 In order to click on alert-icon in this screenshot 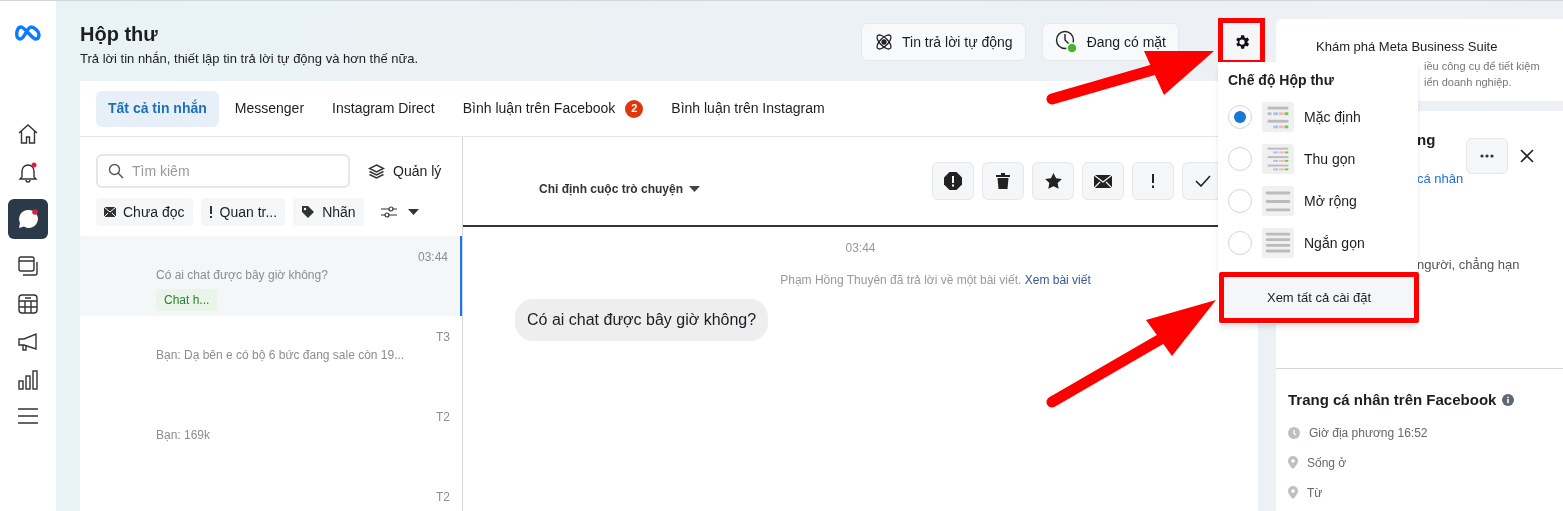, I will do `click(953, 181)`.